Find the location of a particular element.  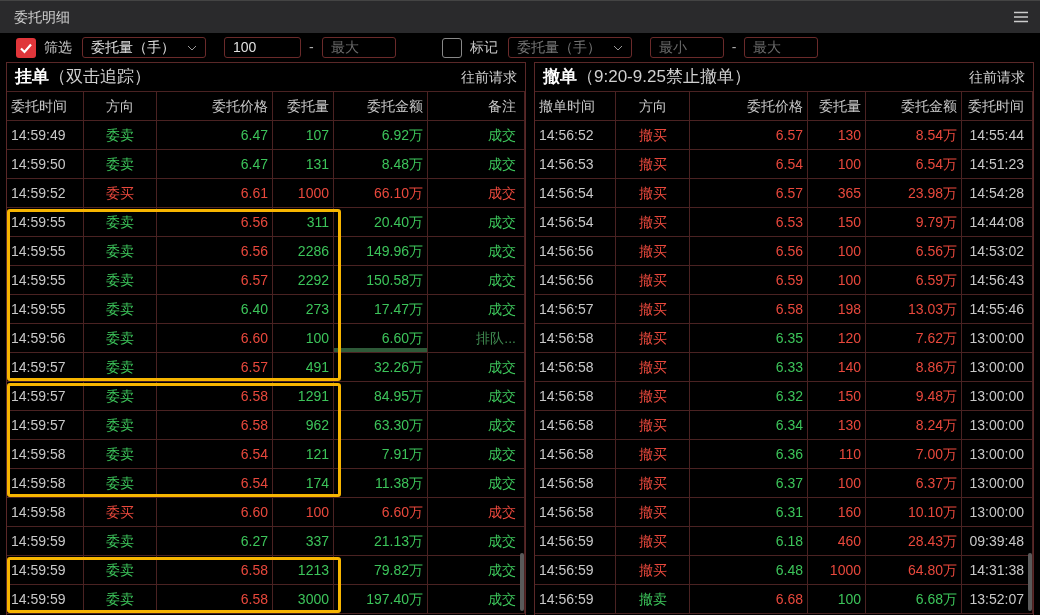

price-cell-text: 6.60 is located at coordinates (254, 338).